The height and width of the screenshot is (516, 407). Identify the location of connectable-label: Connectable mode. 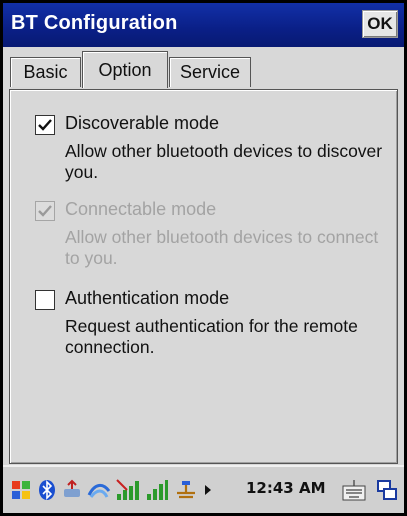
(141, 209).